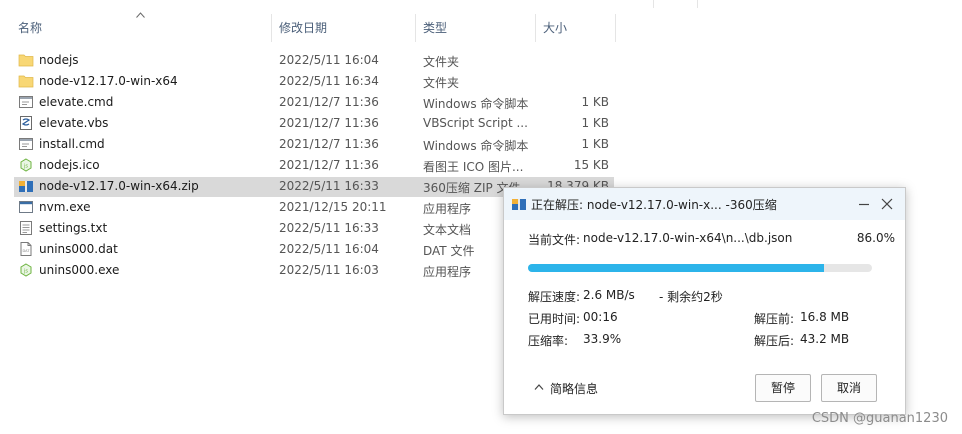  Describe the element at coordinates (676, 268) in the screenshot. I see `progress-fill` at that location.